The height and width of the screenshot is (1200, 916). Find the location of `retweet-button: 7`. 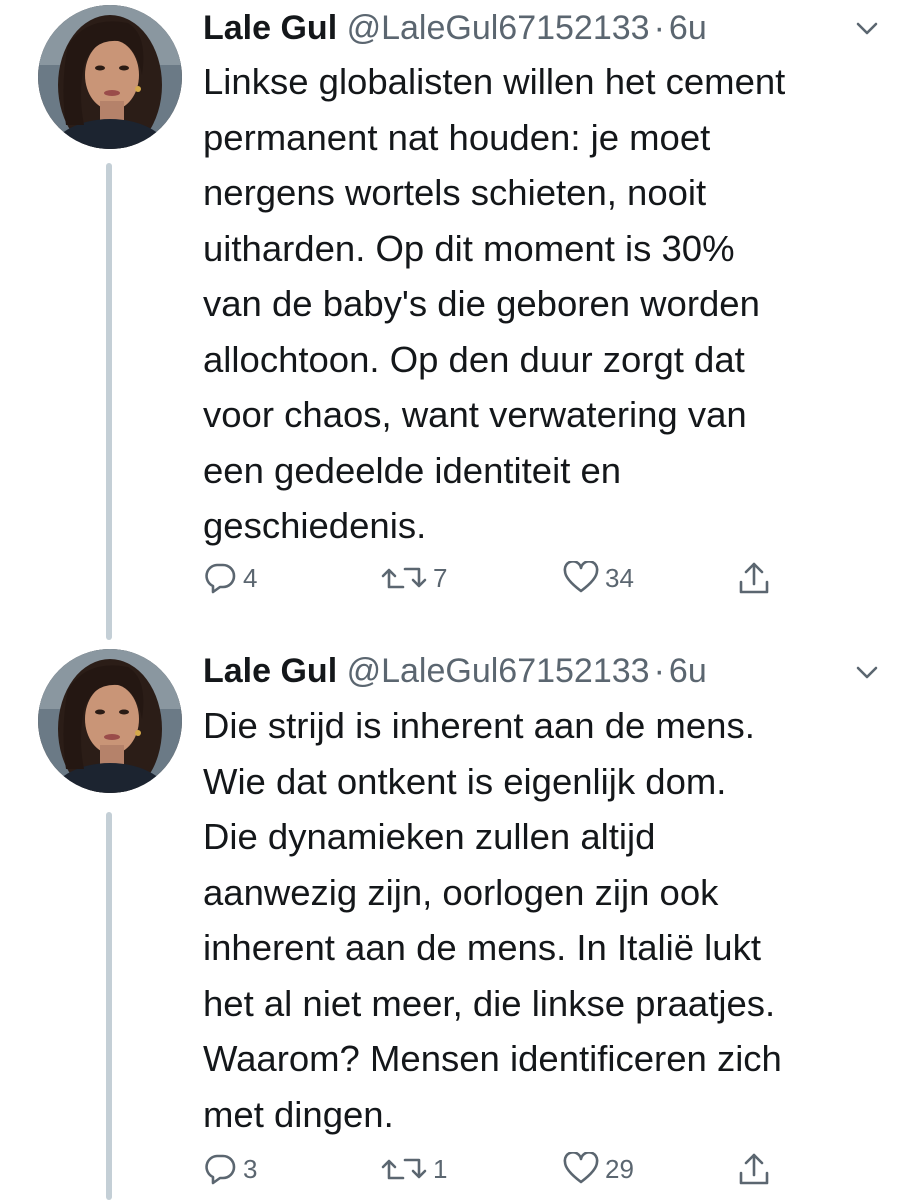

retweet-button: 7 is located at coordinates (414, 578).